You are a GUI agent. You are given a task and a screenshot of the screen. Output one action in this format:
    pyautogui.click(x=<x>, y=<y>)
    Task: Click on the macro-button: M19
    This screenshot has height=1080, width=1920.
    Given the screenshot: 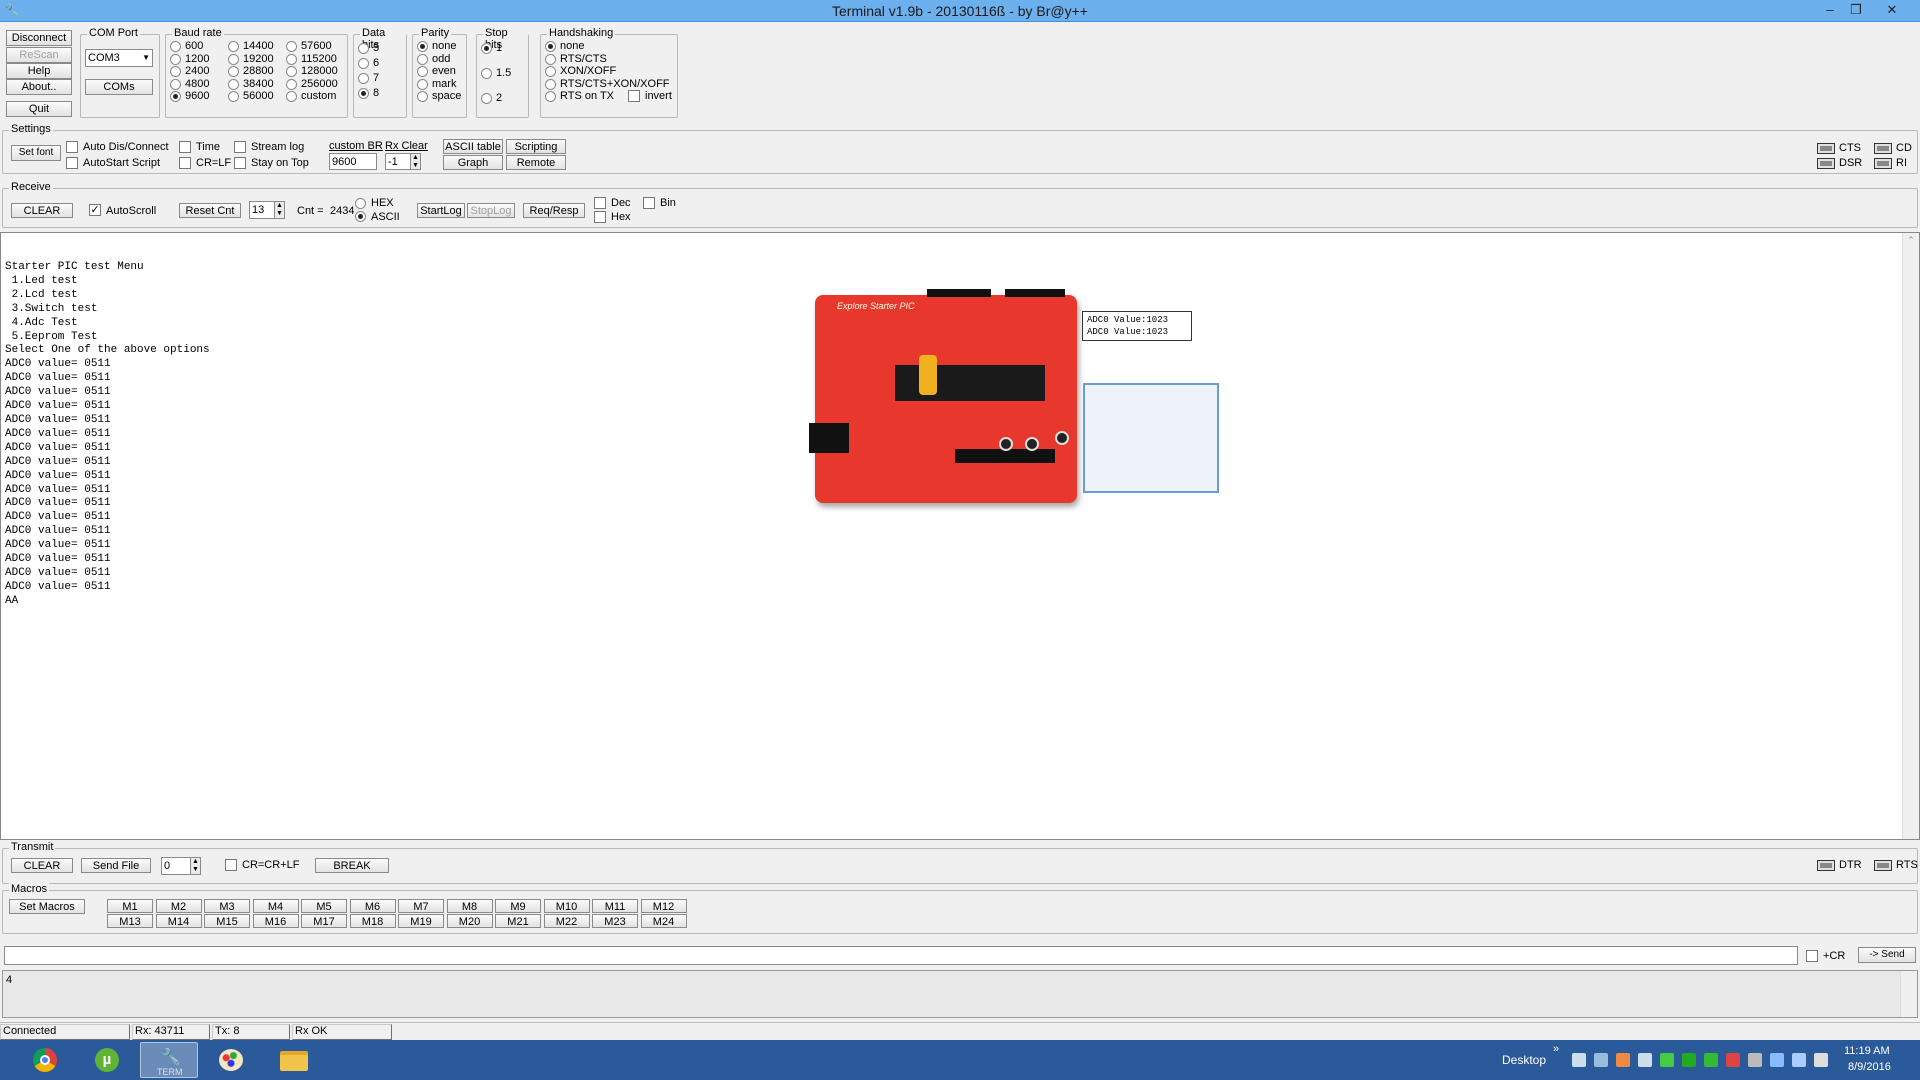 What is the action you would take?
    pyautogui.click(x=421, y=921)
    